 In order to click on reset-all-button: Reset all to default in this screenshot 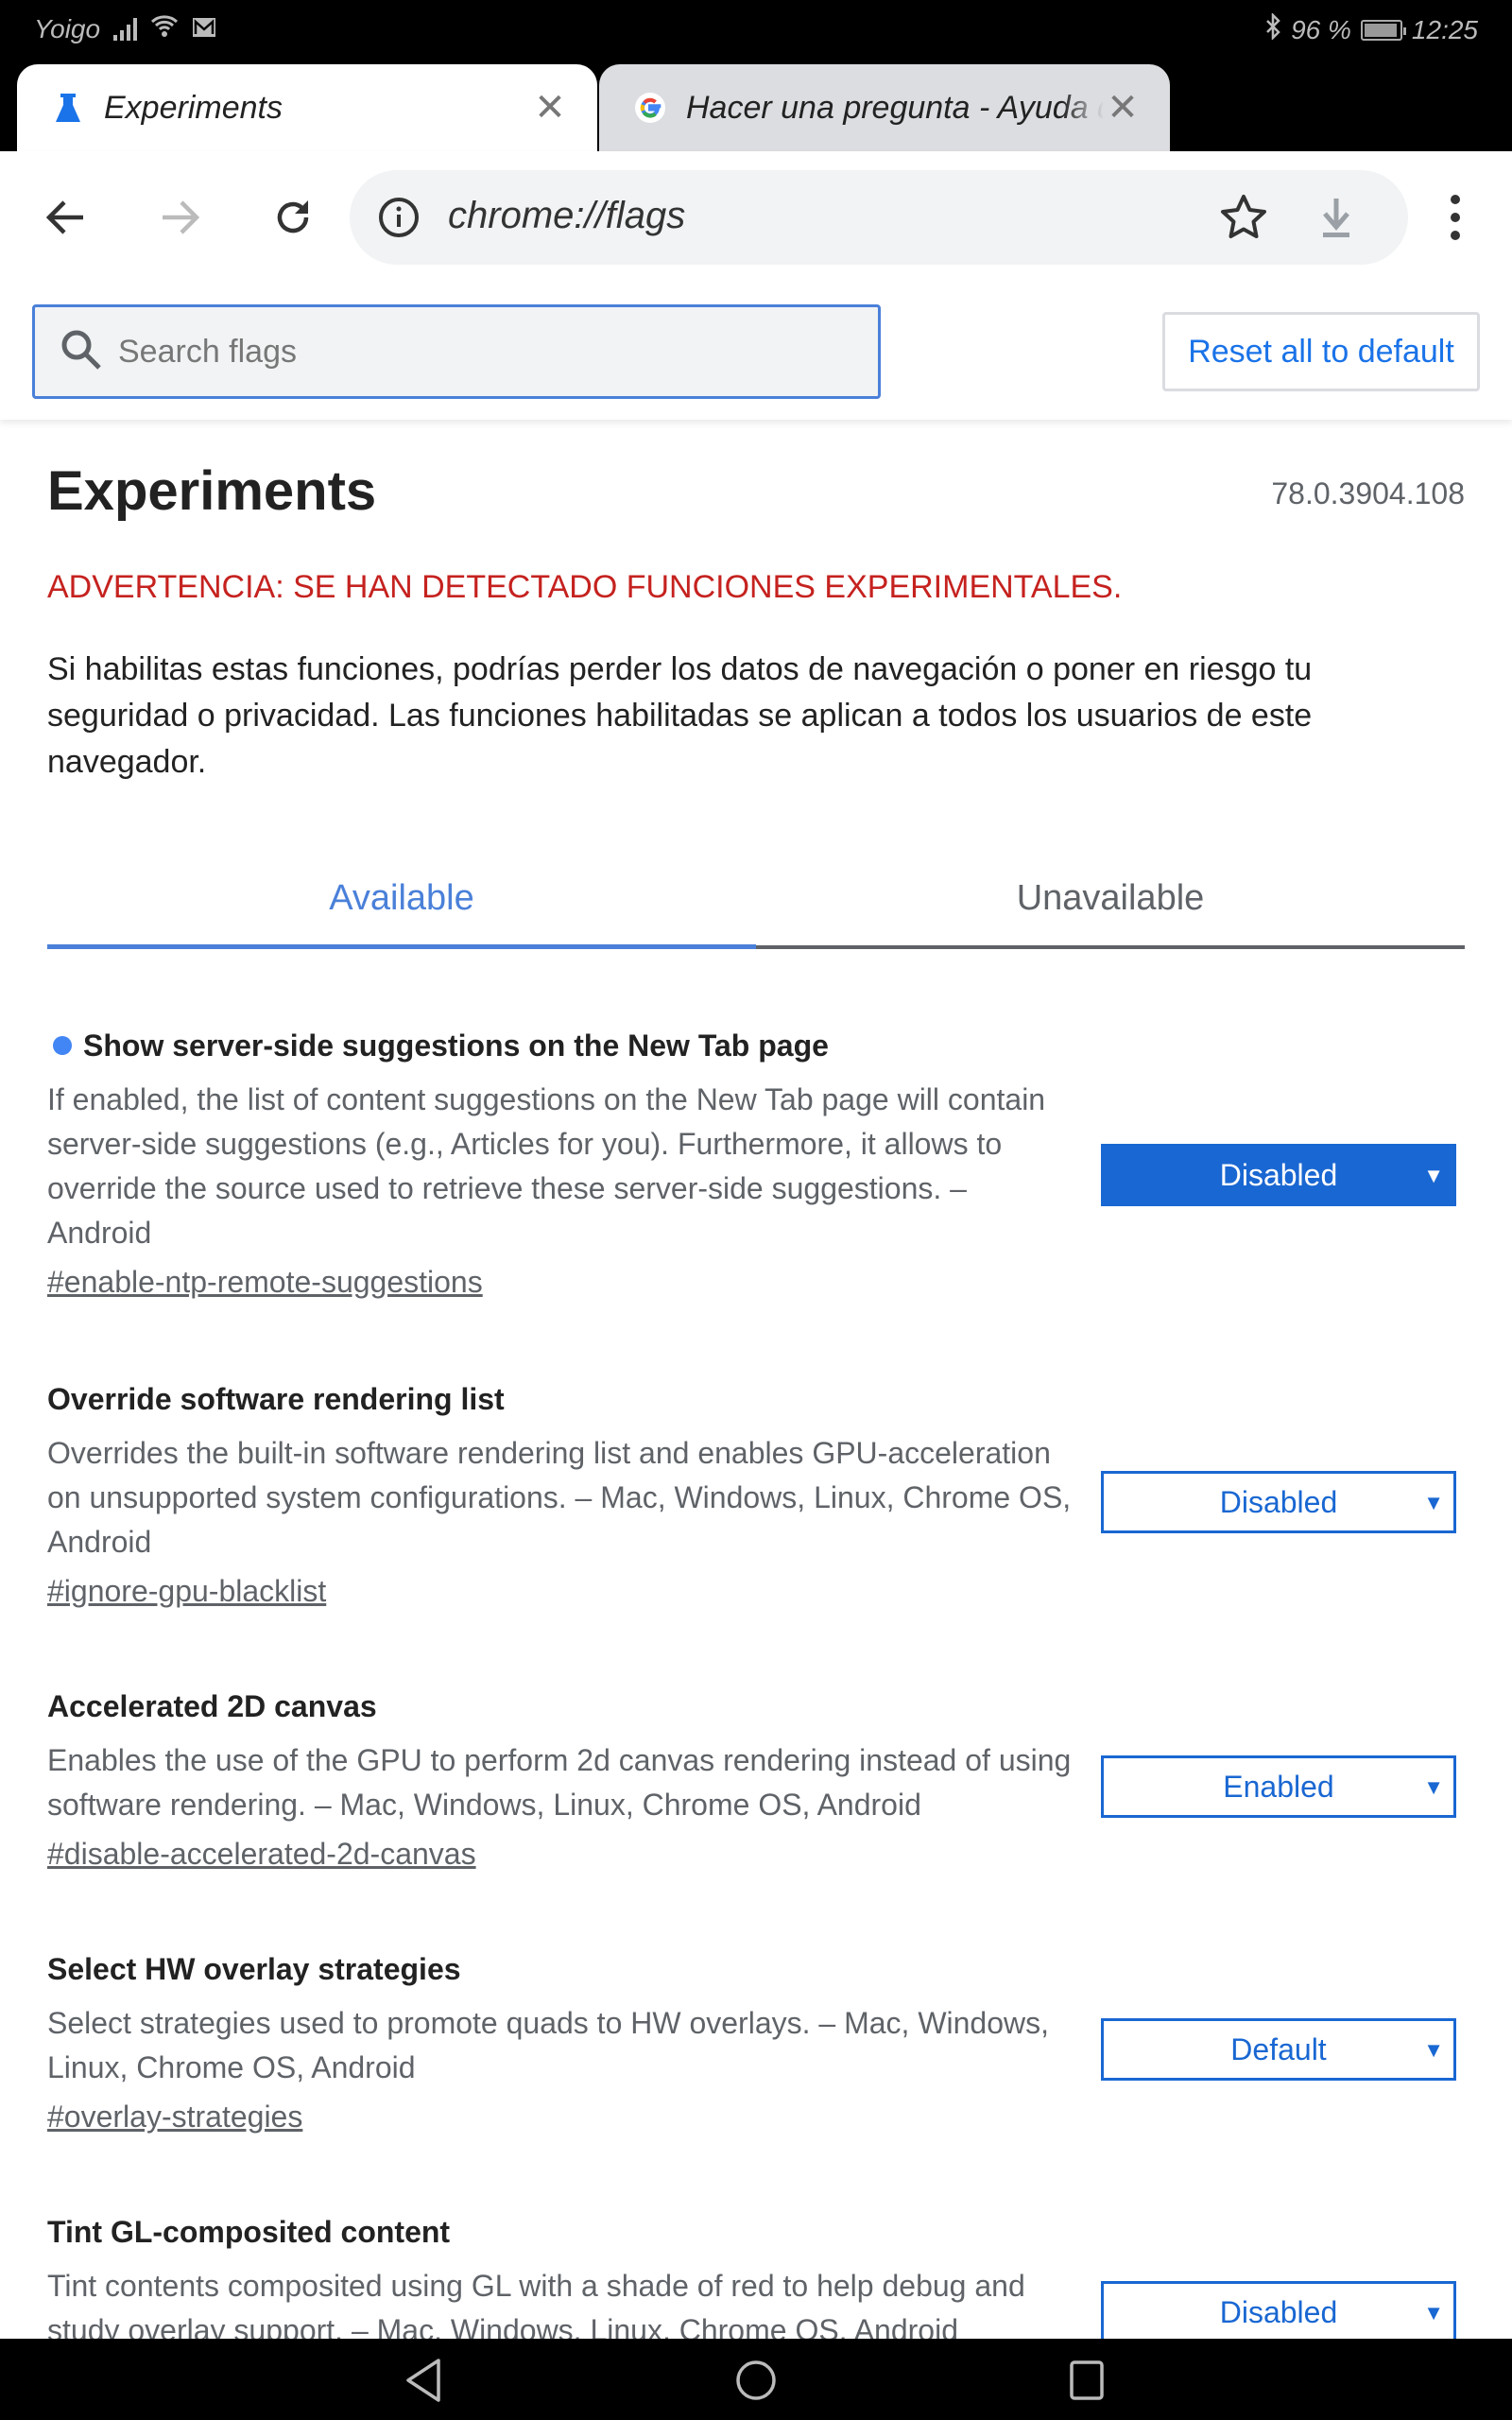, I will do `click(1321, 351)`.